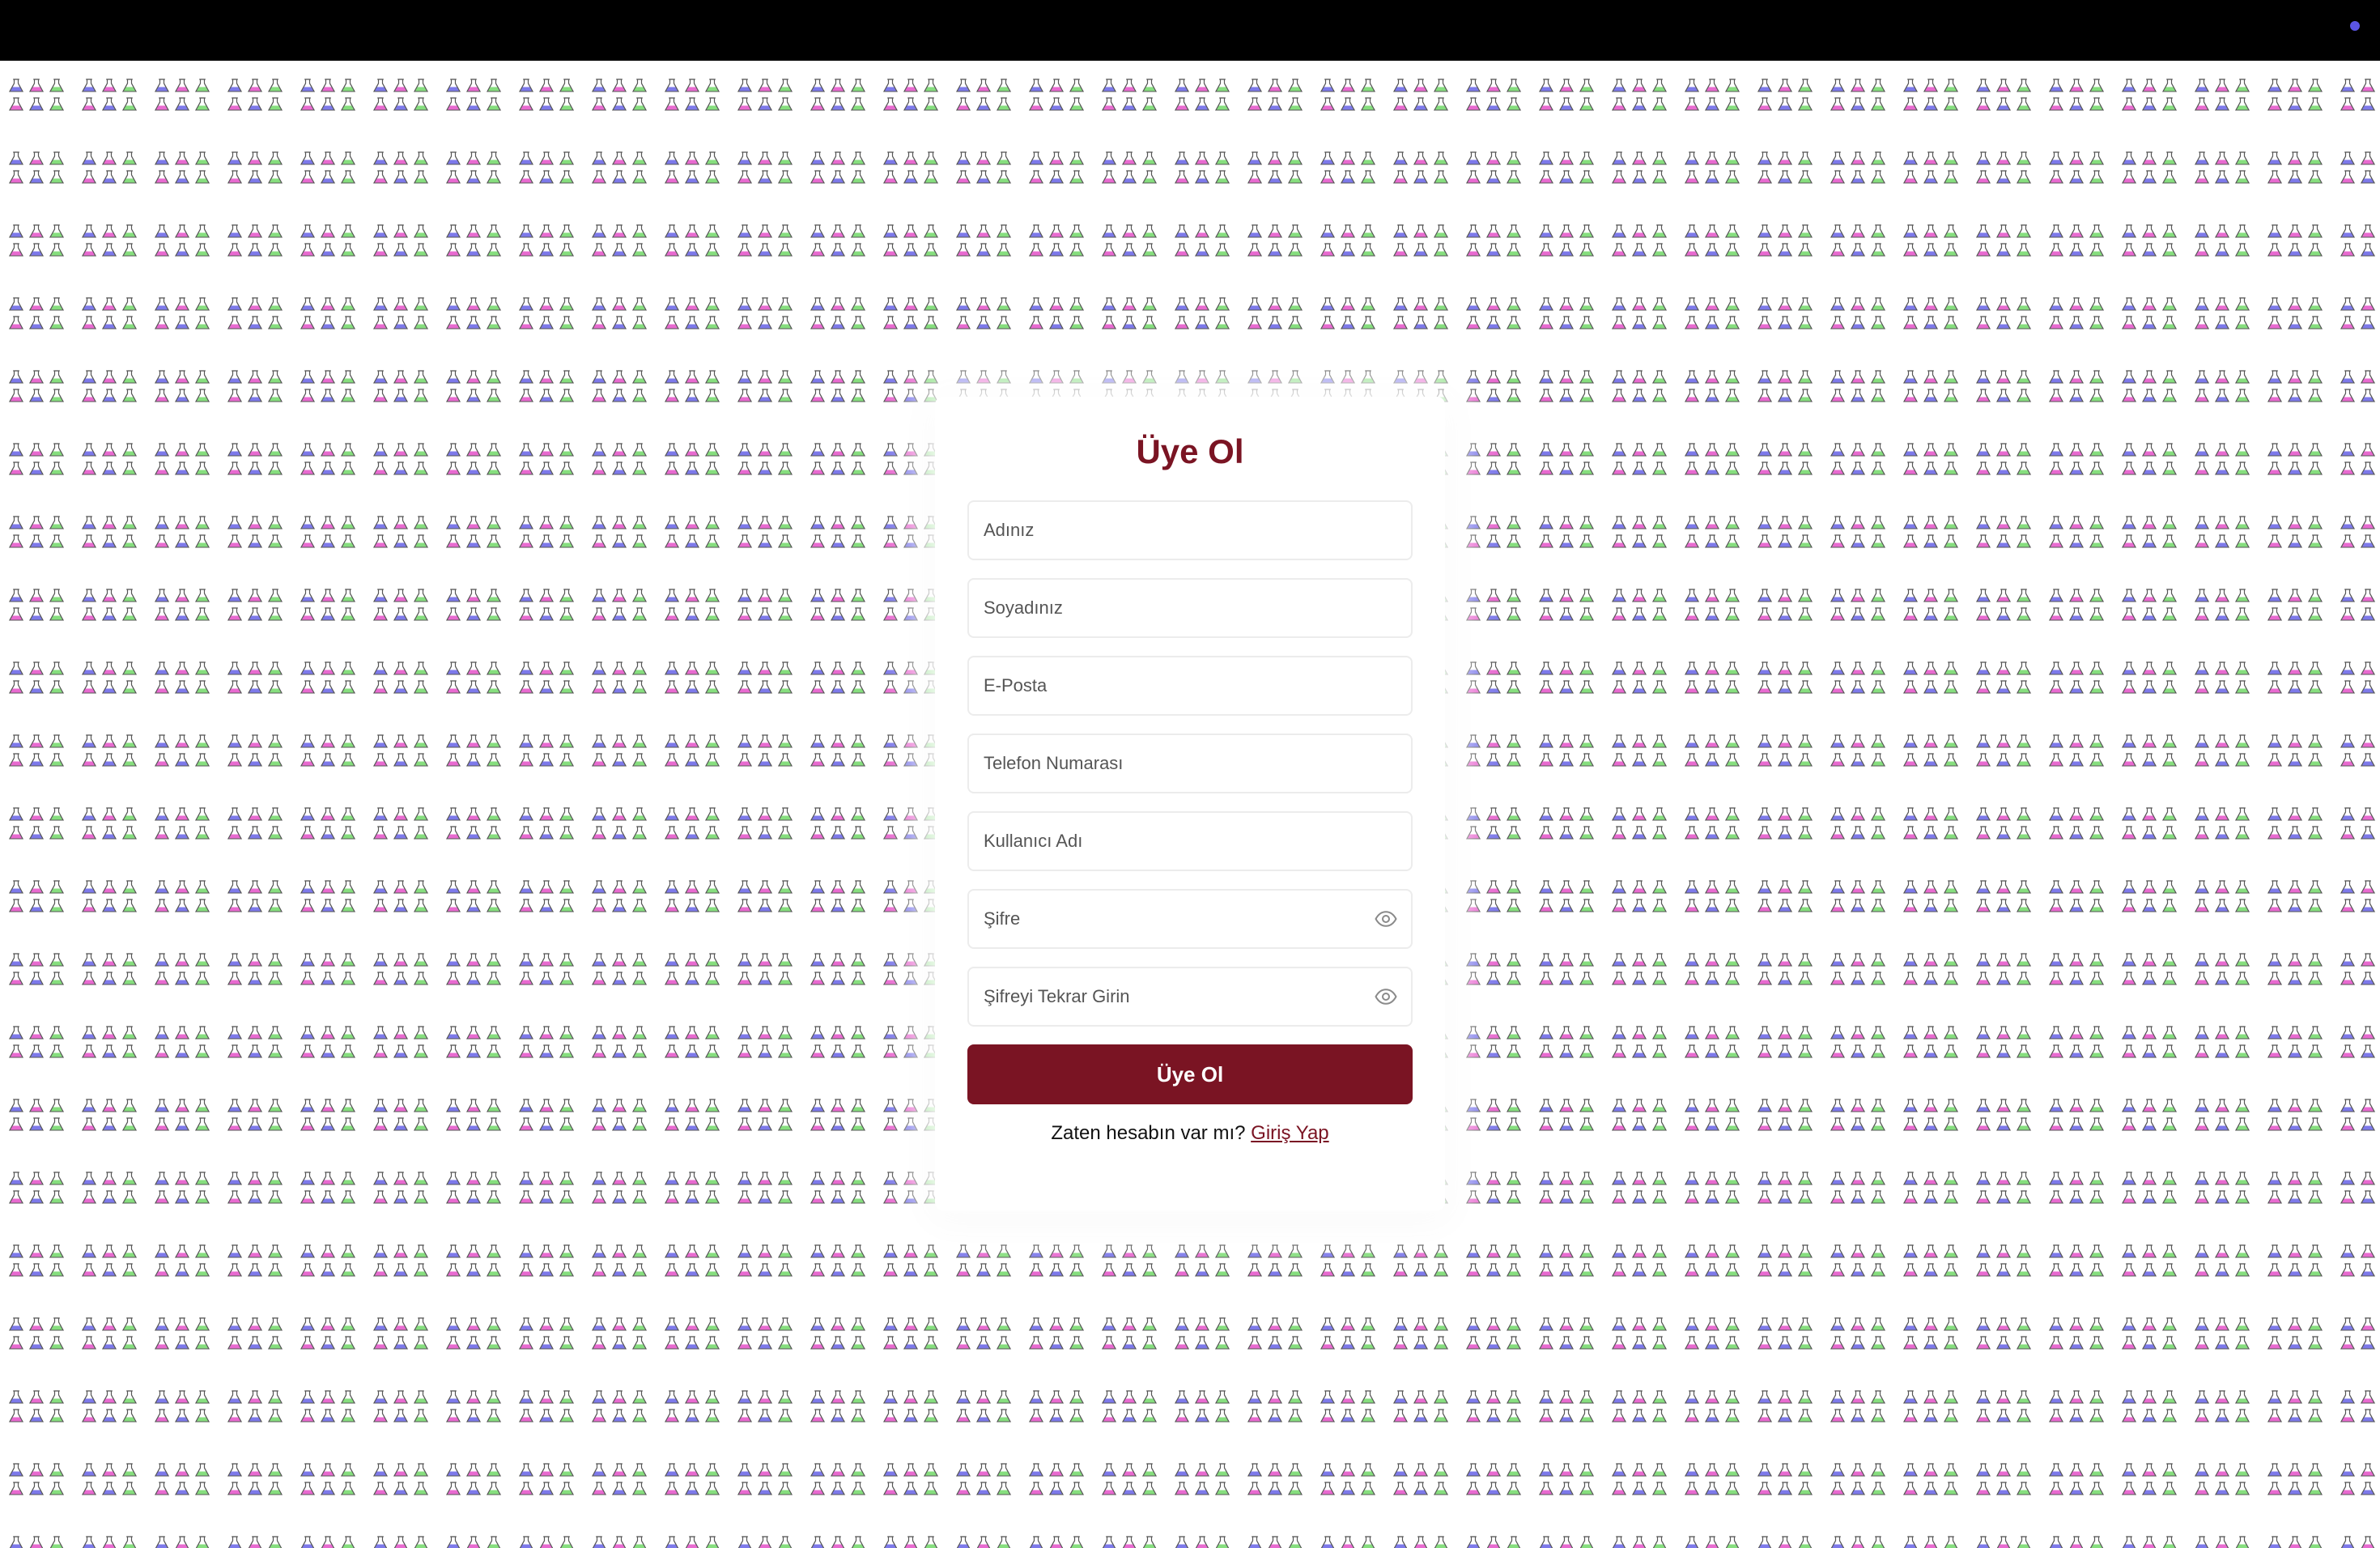 This screenshot has height=1548, width=2380. What do you see at coordinates (1148, 1133) in the screenshot?
I see `login-prompt-text: Zaten hesabın var mı?` at bounding box center [1148, 1133].